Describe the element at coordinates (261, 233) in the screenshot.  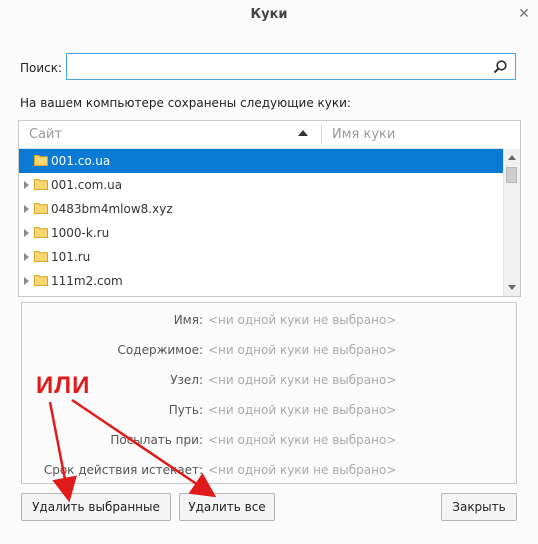
I see `tree-row: 1000-k.ru` at that location.